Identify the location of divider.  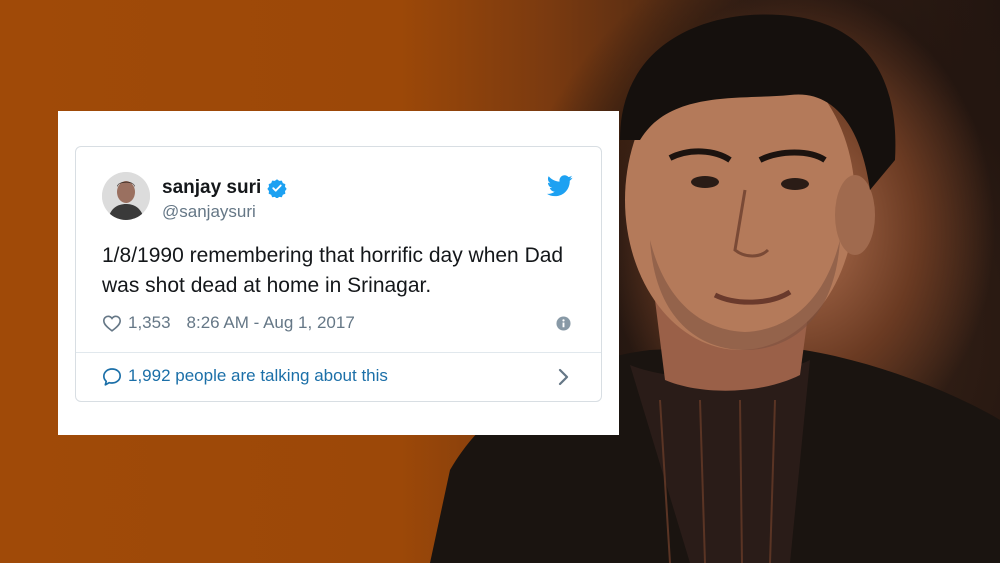
(338, 352).